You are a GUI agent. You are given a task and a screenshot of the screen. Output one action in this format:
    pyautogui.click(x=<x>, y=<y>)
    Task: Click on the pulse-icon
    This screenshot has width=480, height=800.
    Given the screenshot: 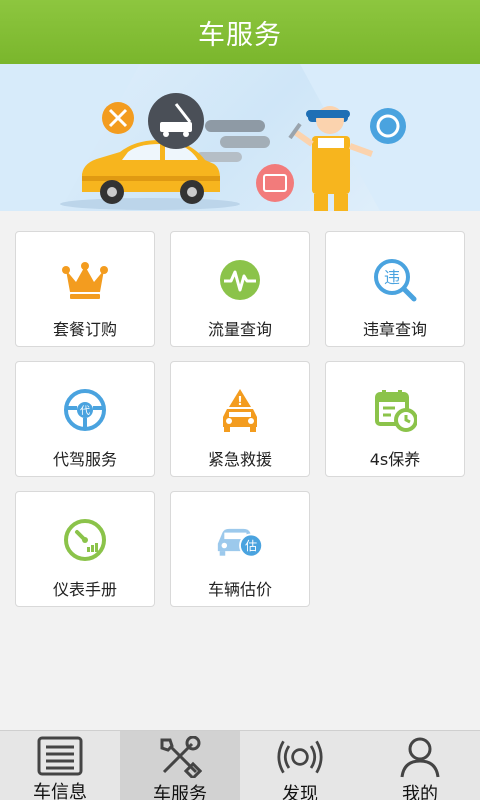 What is the action you would take?
    pyautogui.click(x=240, y=280)
    